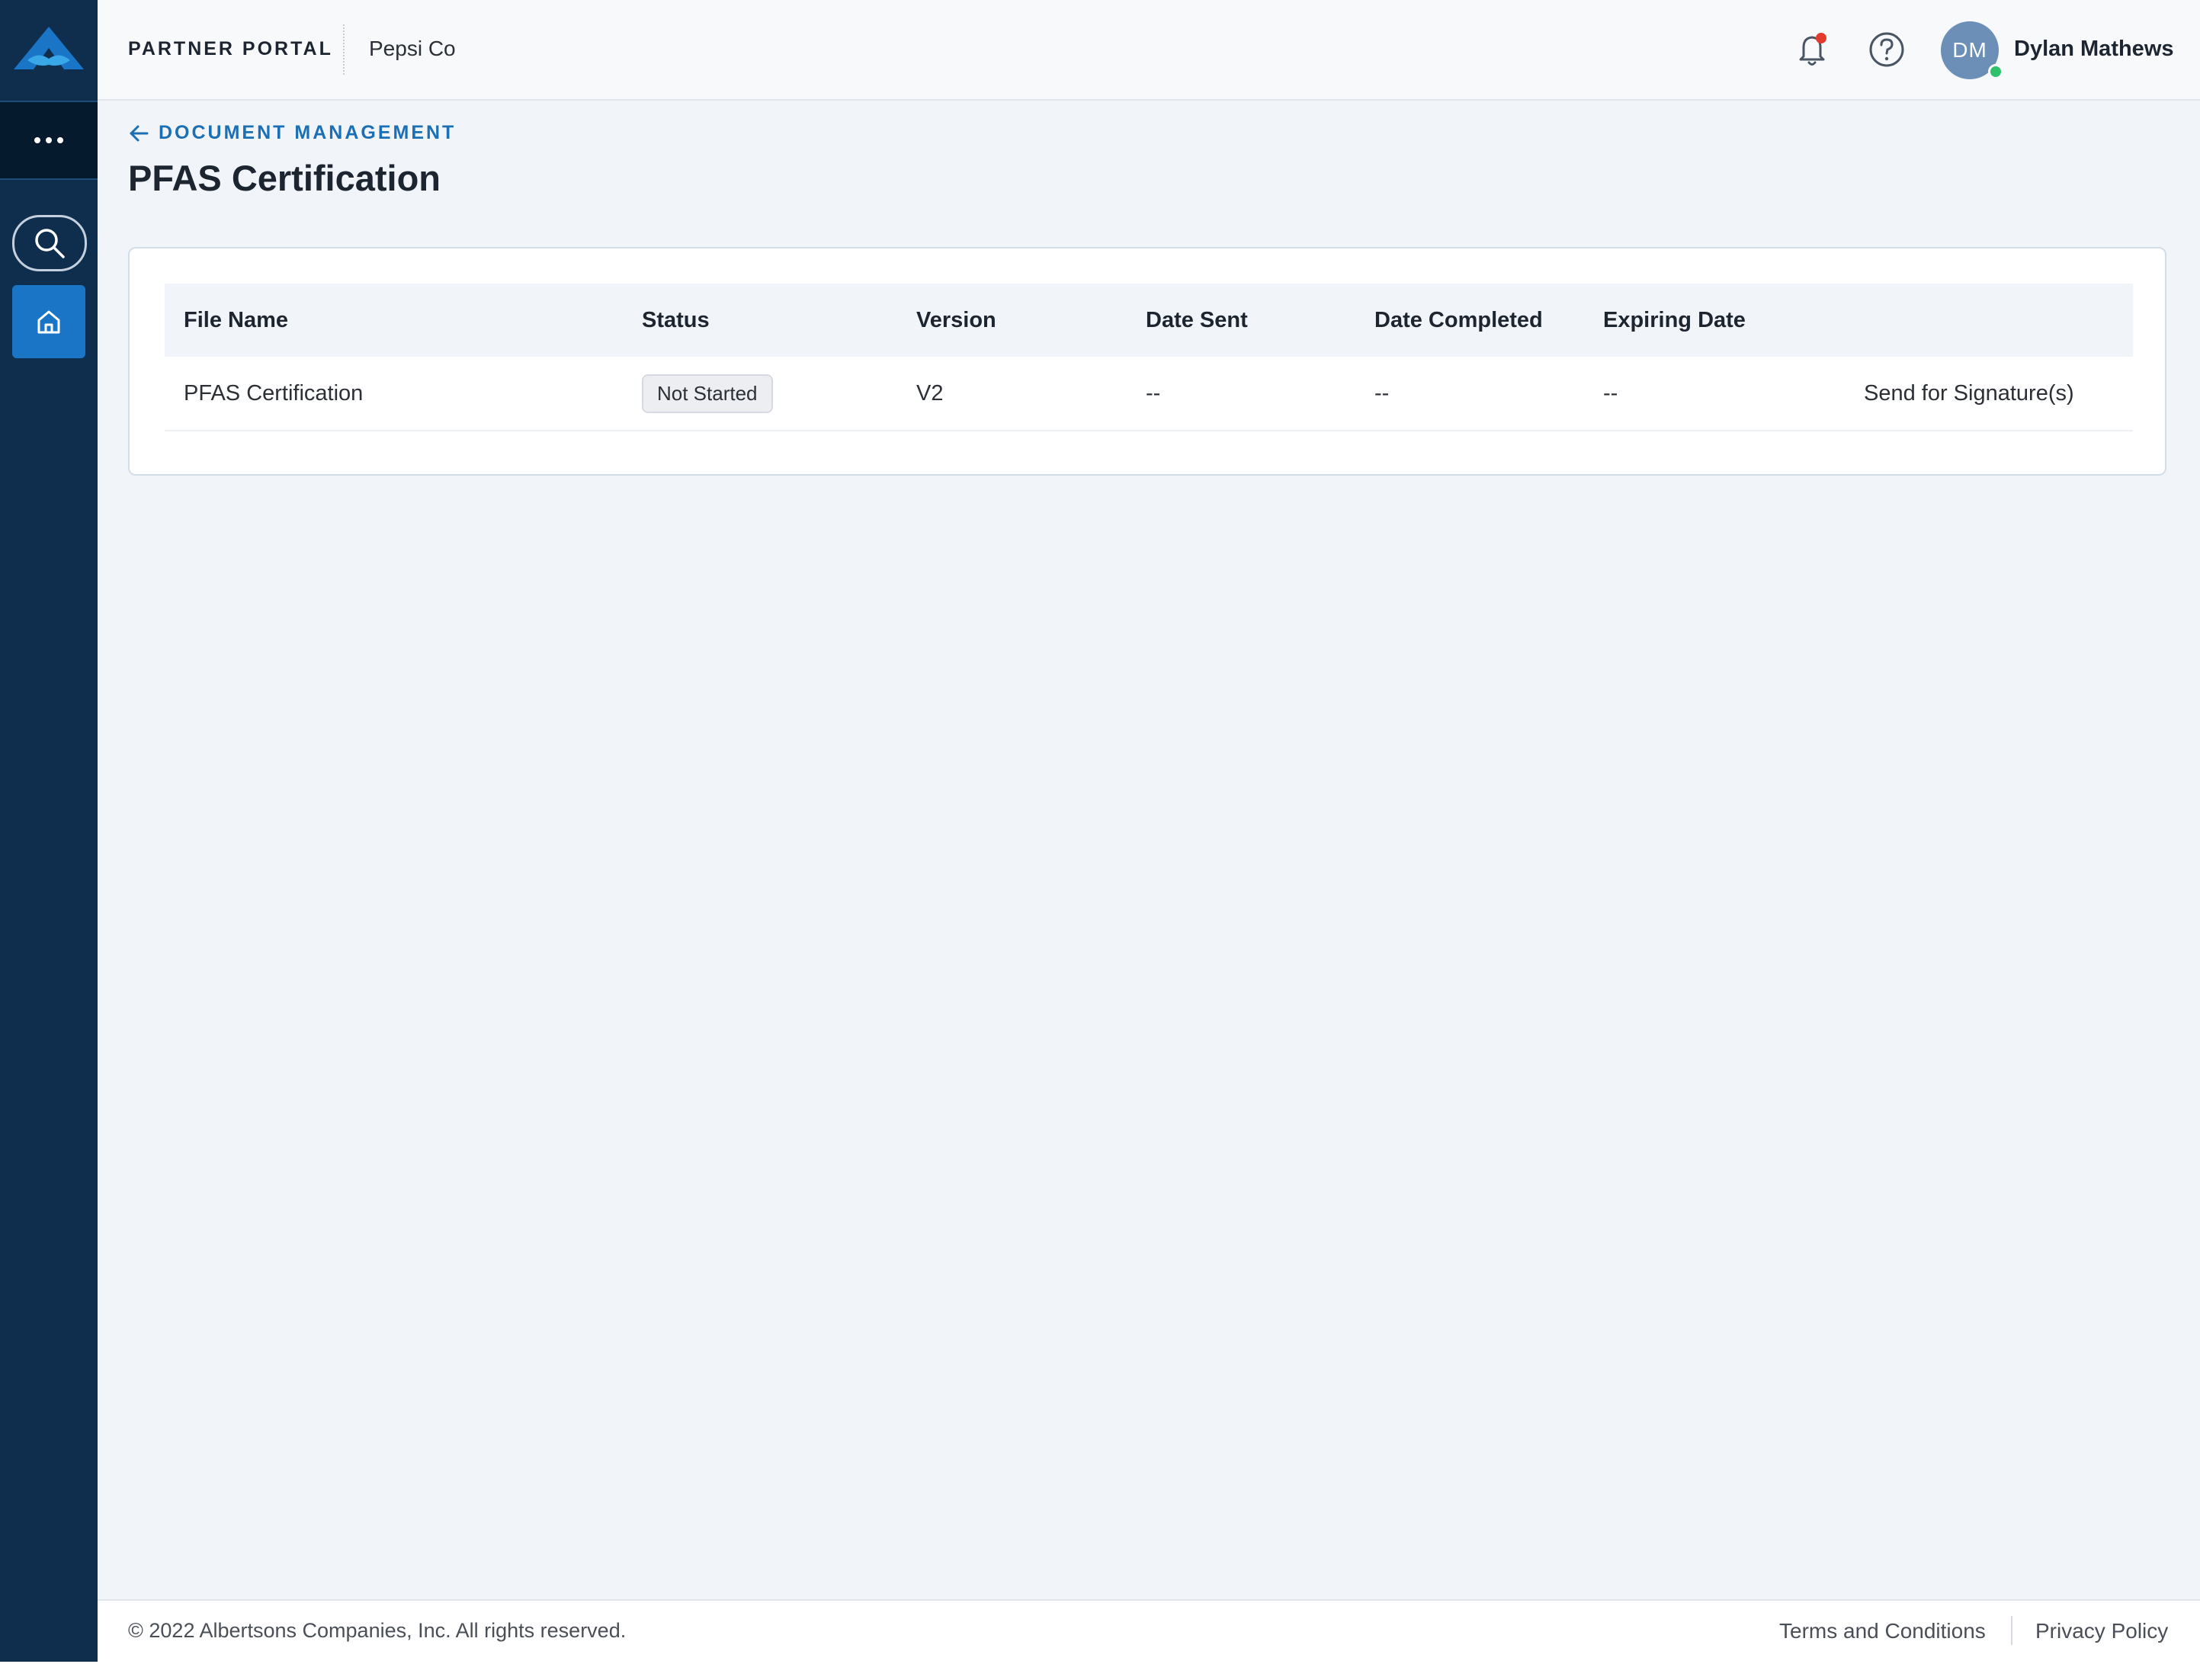  I want to click on status-badge: Not Started, so click(707, 393).